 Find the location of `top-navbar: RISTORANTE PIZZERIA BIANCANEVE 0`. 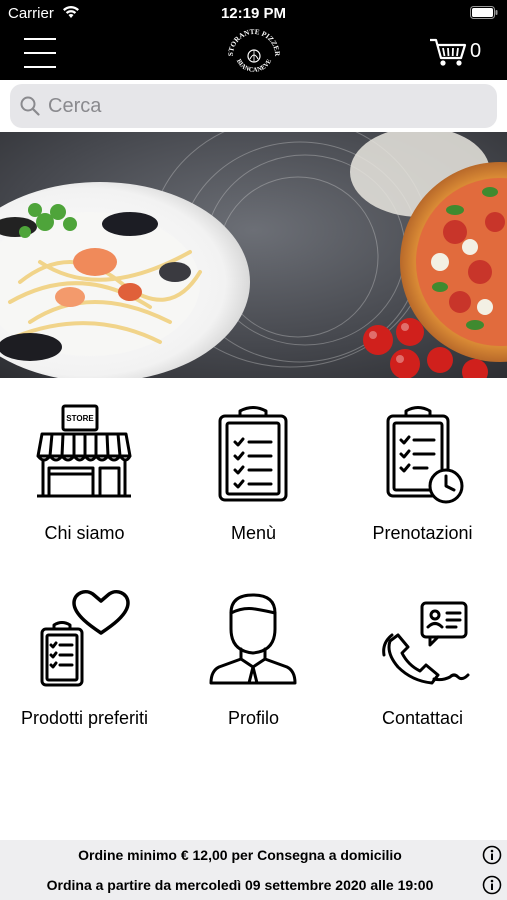

top-navbar: RISTORANTE PIZZERIA BIANCANEVE 0 is located at coordinates (253, 51).